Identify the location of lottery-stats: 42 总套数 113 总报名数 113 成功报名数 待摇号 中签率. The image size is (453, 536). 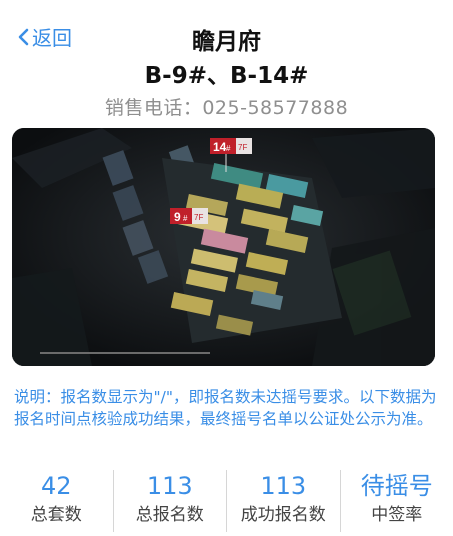
(226, 502).